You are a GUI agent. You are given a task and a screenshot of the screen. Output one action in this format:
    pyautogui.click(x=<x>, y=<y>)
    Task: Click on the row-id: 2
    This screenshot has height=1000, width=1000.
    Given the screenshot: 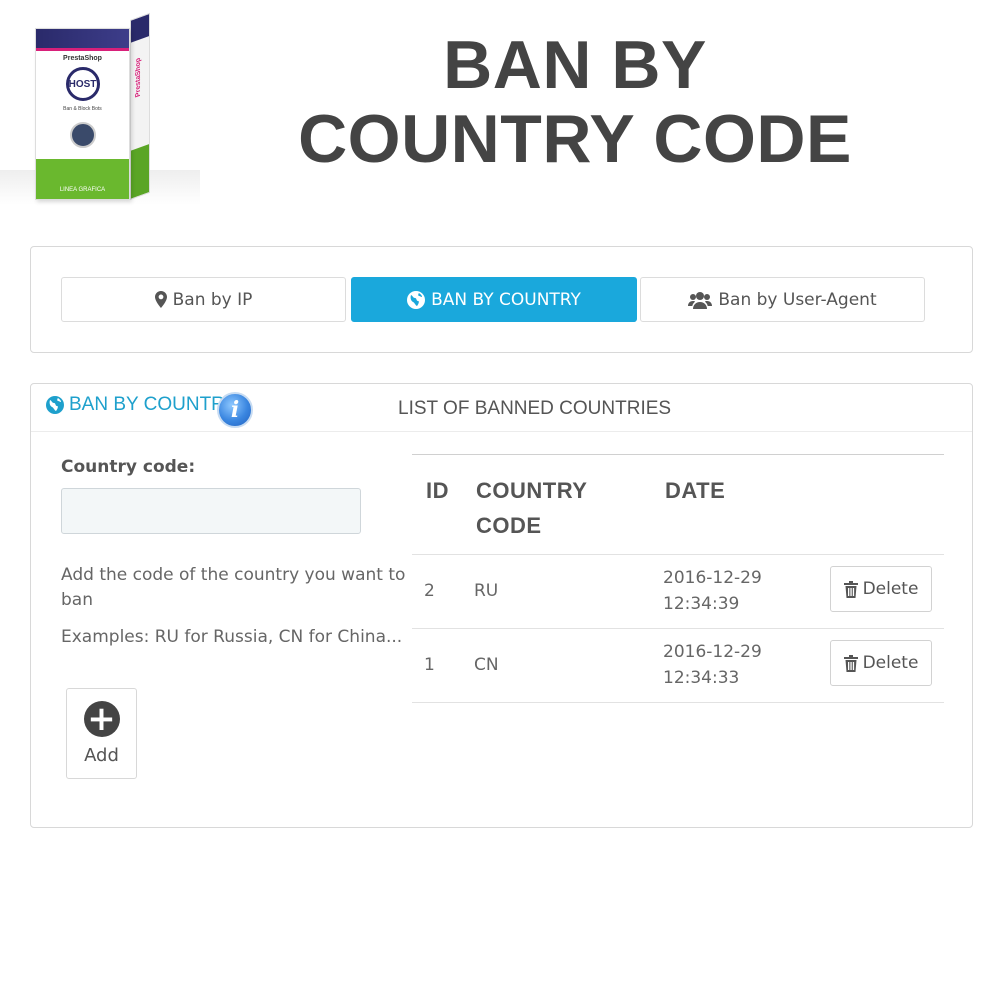 What is the action you would take?
    pyautogui.click(x=429, y=591)
    